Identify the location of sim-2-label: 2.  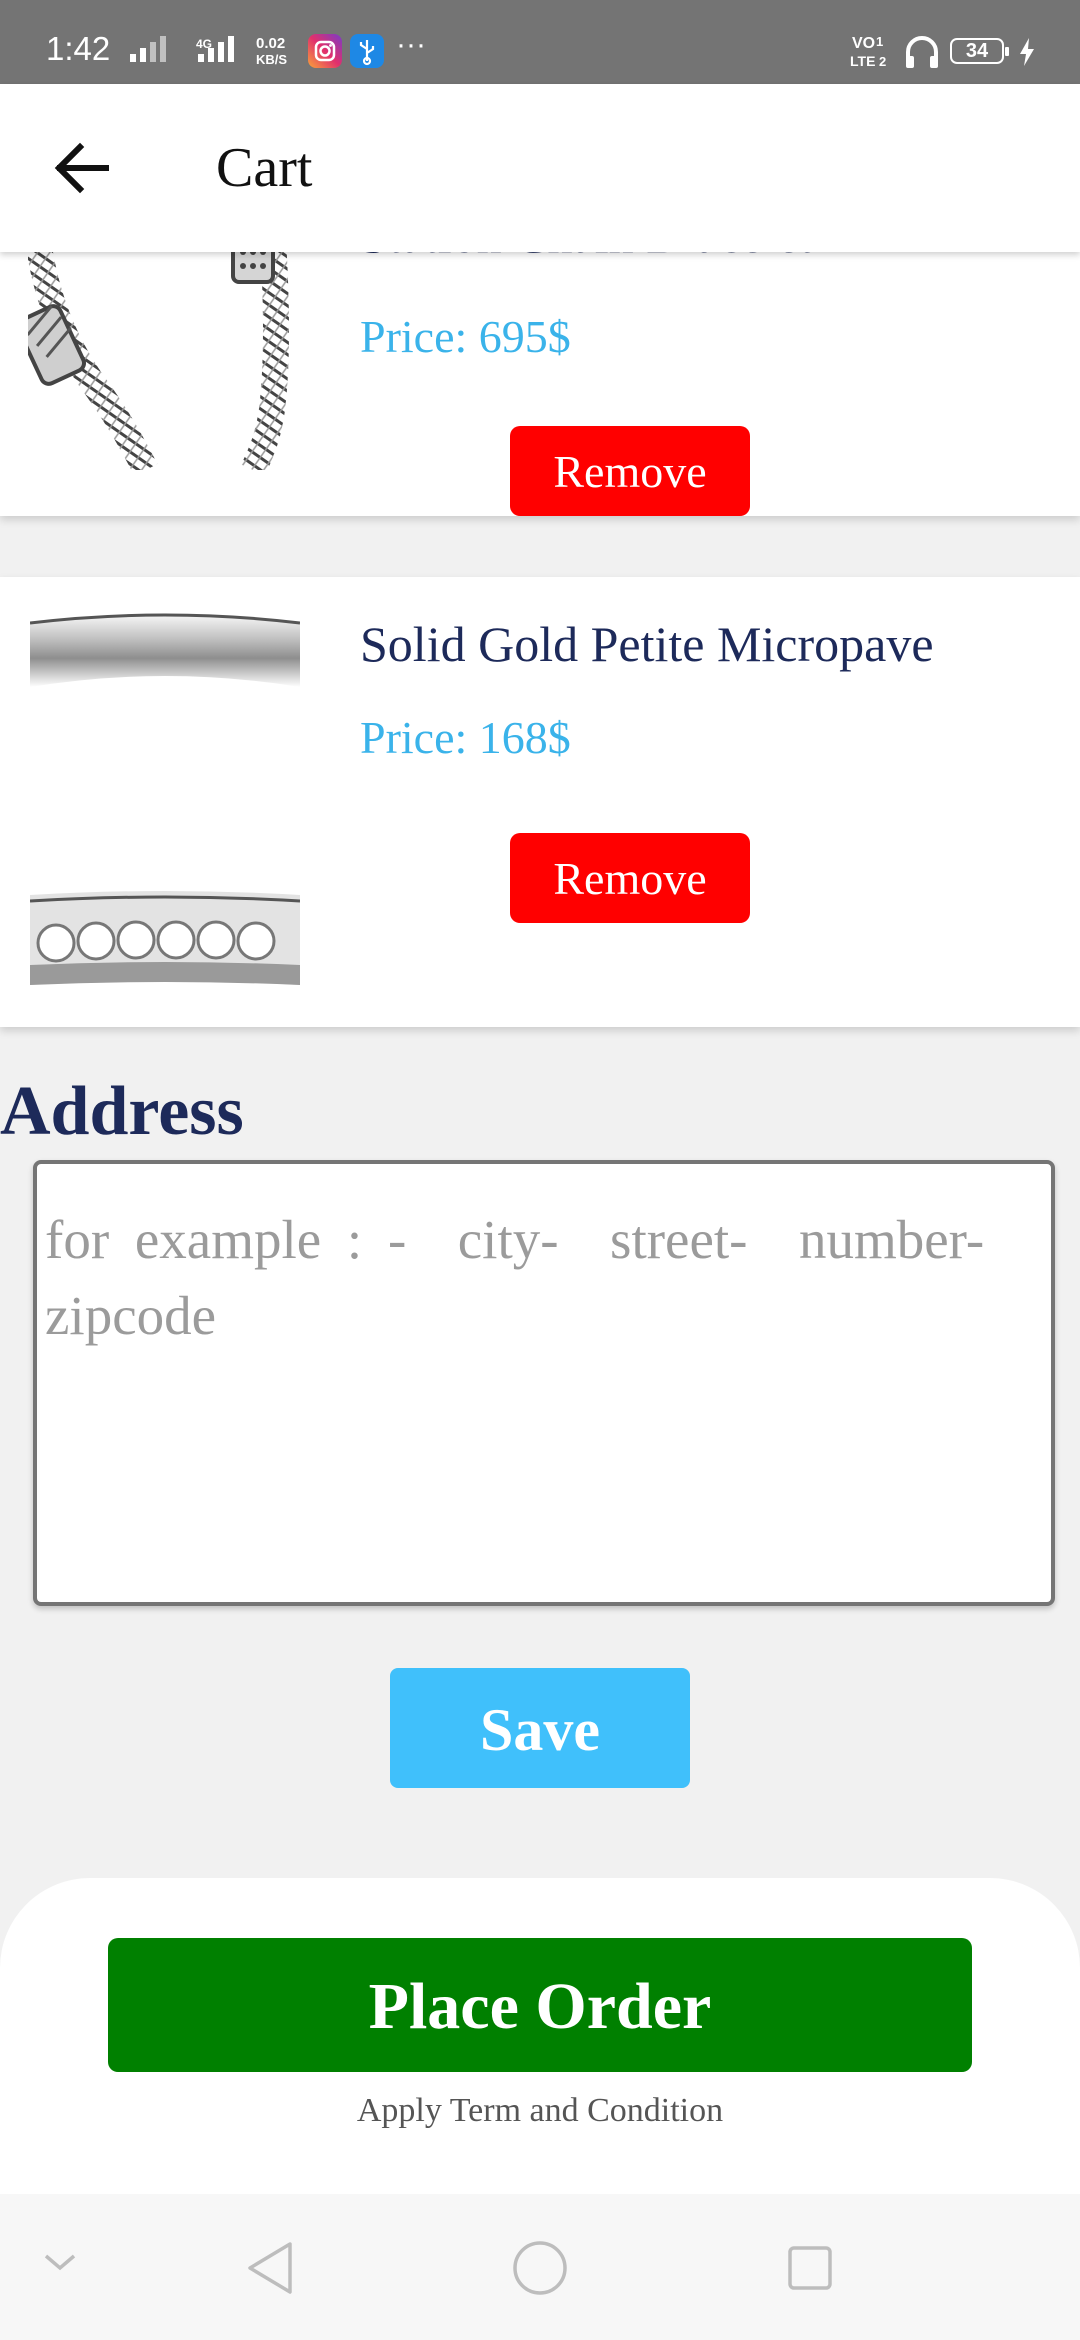
(883, 61).